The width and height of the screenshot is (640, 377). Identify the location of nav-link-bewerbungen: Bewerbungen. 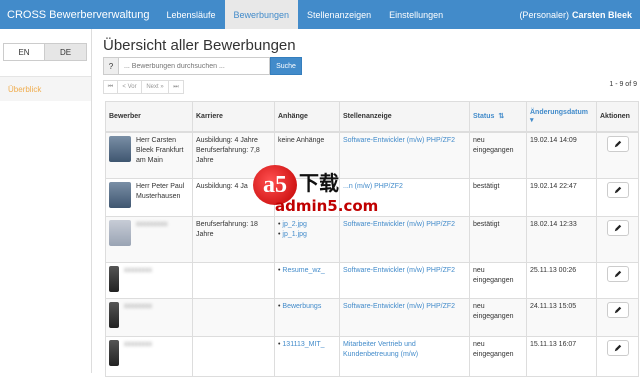
(261, 14).